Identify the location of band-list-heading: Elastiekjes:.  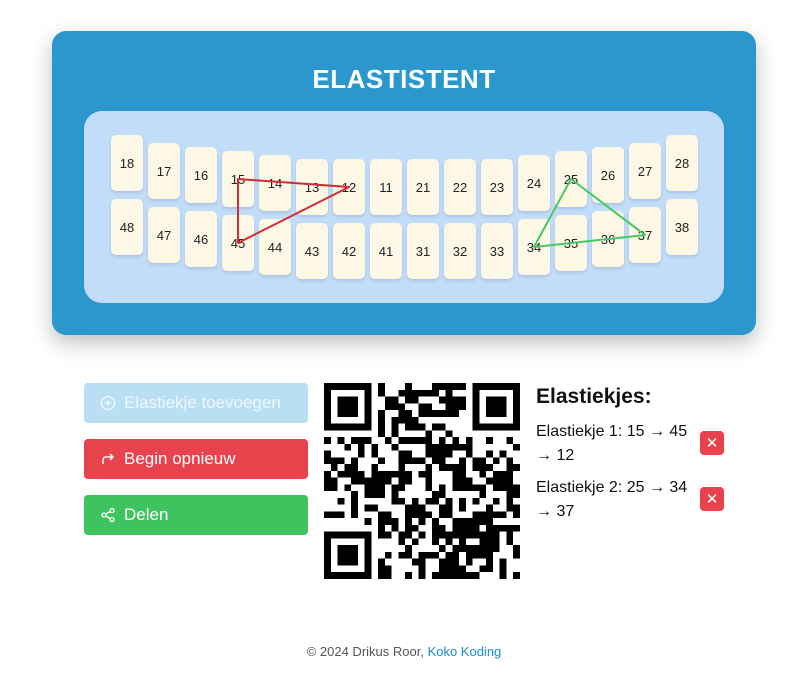
(594, 396).